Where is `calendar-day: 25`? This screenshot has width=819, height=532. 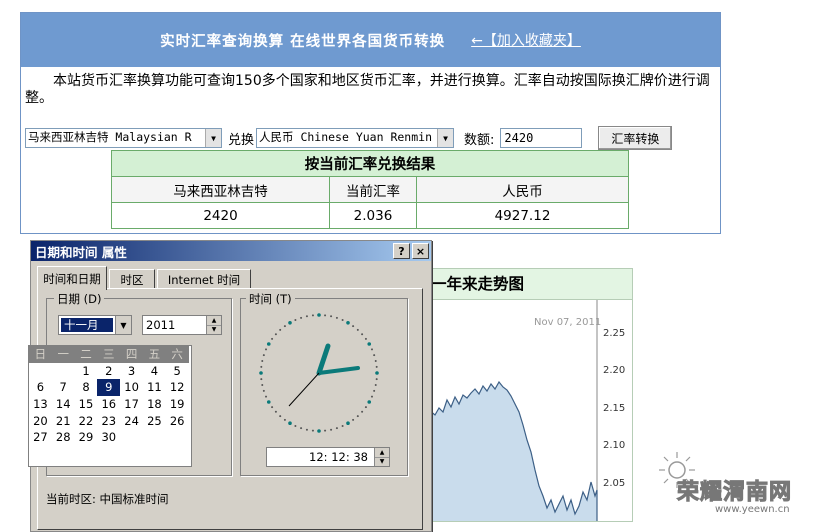 calendar-day: 25 is located at coordinates (154, 421).